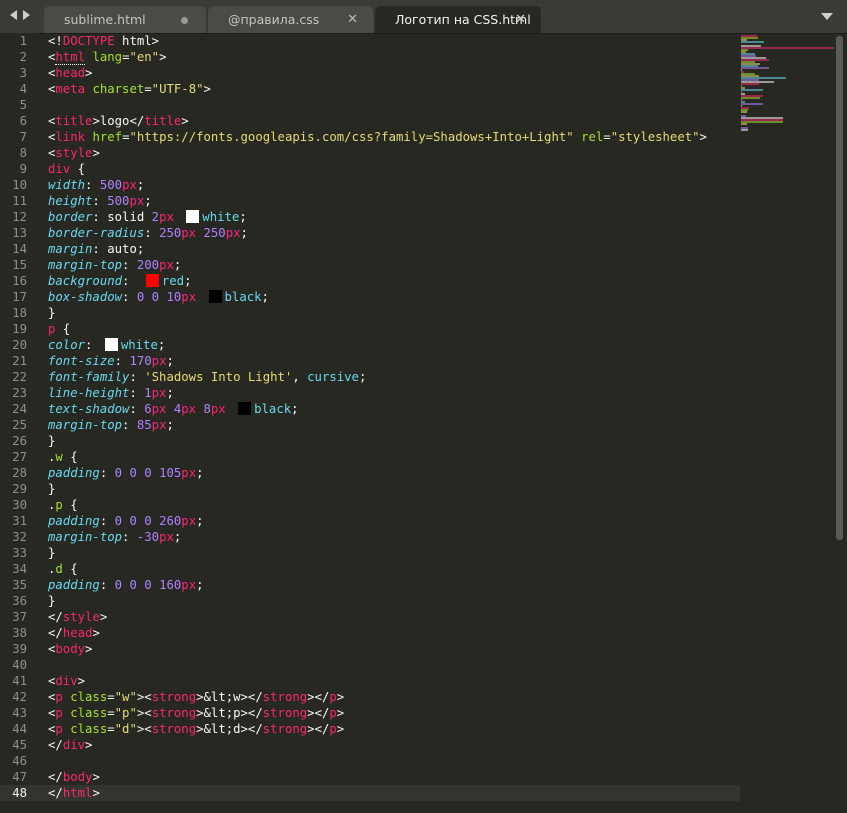 This screenshot has height=813, width=847. I want to click on code-line: 9 div {, so click(370, 169).